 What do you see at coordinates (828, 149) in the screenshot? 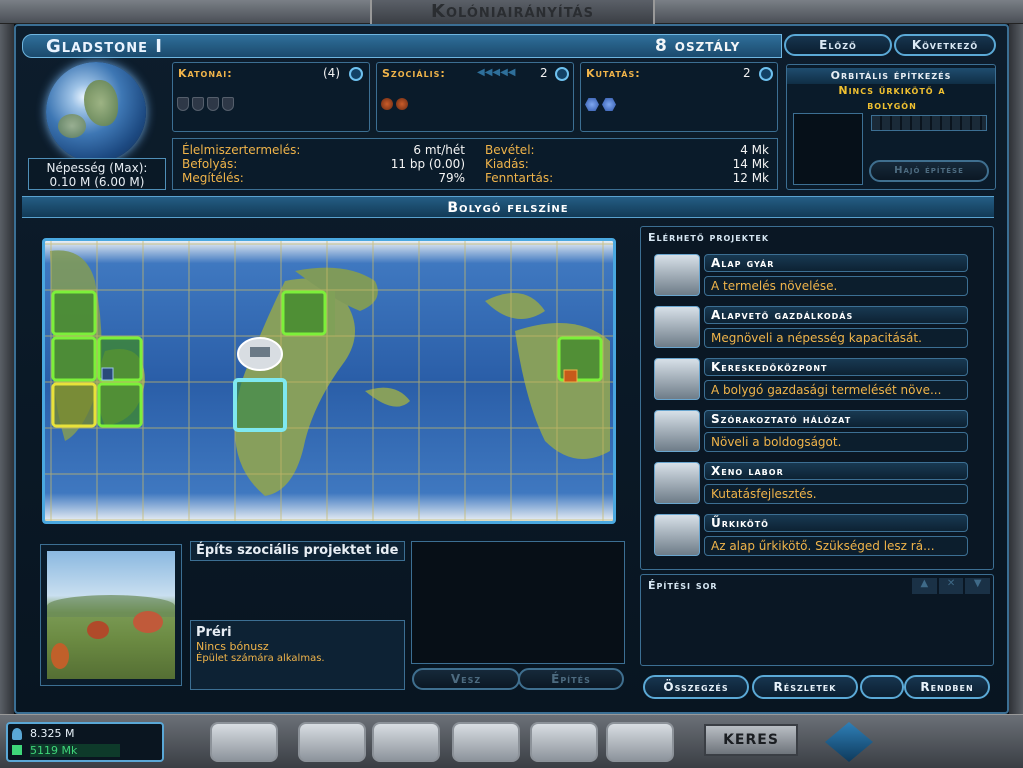
I see `orbital-slot` at bounding box center [828, 149].